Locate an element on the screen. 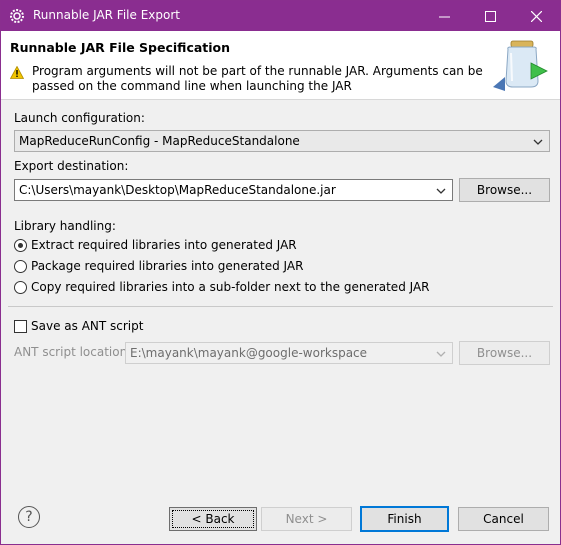  maximize-icon is located at coordinates (490, 16).